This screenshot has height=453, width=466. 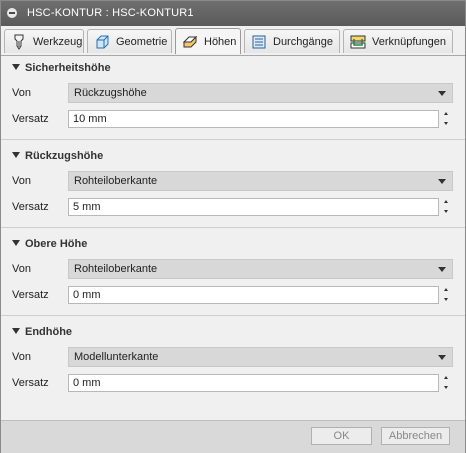 I want to click on title-bar: HSC-KONTUR : HSC-KONTUR1, so click(x=233, y=13).